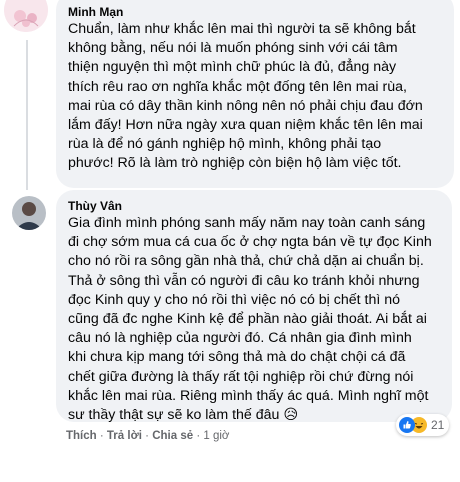  I want to click on share-button: Chia sẻ, so click(172, 436).